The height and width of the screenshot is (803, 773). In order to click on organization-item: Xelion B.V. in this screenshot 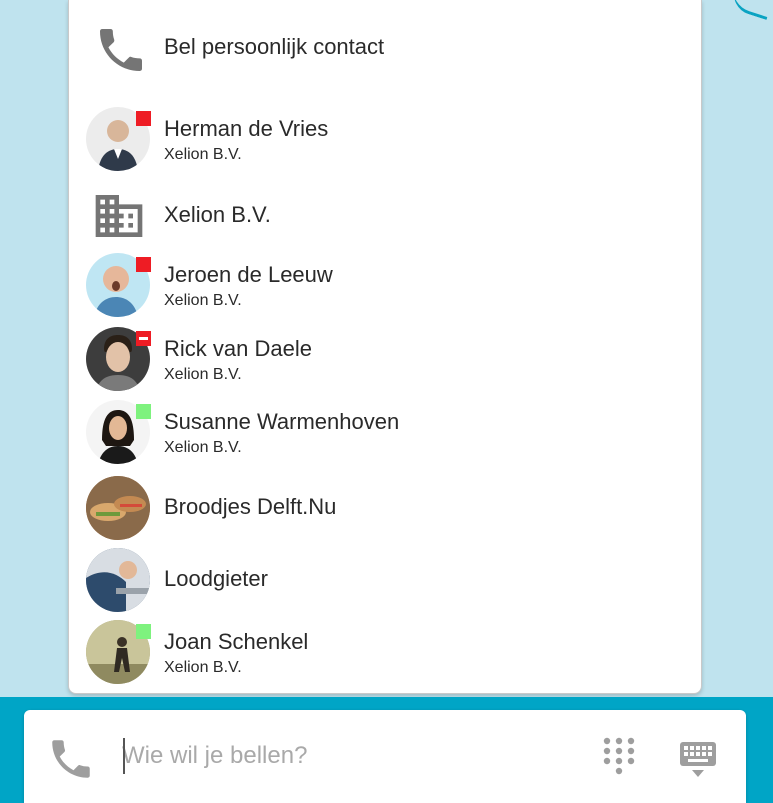, I will do `click(385, 216)`.